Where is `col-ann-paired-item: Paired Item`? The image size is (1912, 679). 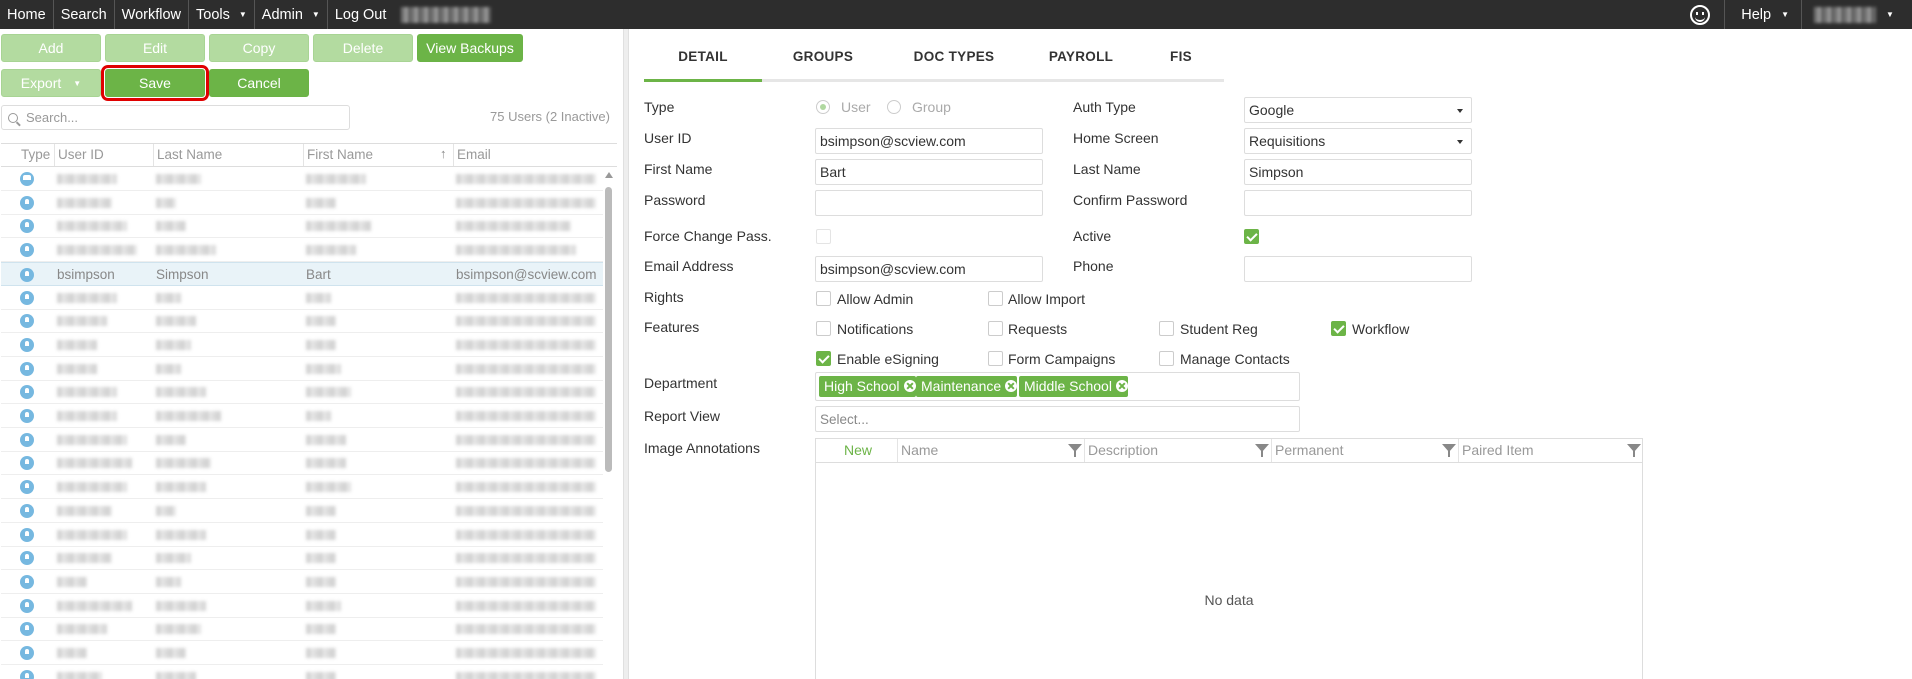 col-ann-paired-item: Paired Item is located at coordinates (1550, 450).